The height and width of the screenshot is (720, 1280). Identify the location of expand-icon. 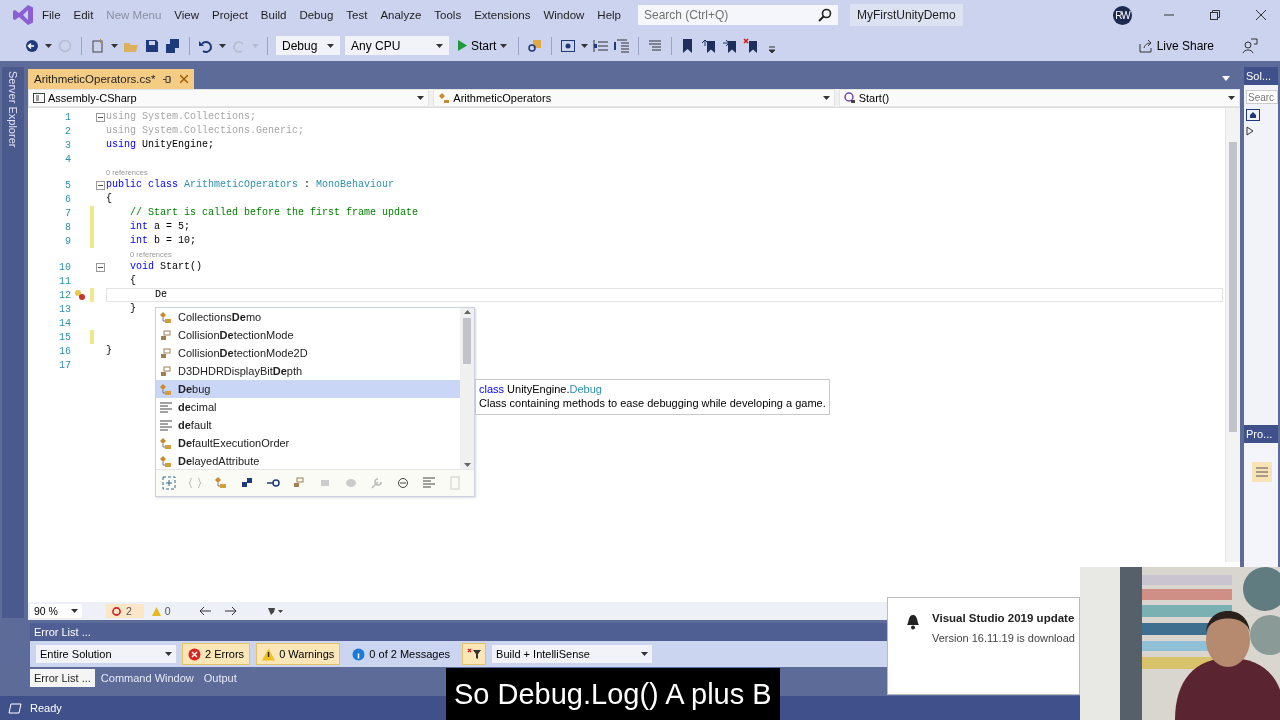
(169, 483).